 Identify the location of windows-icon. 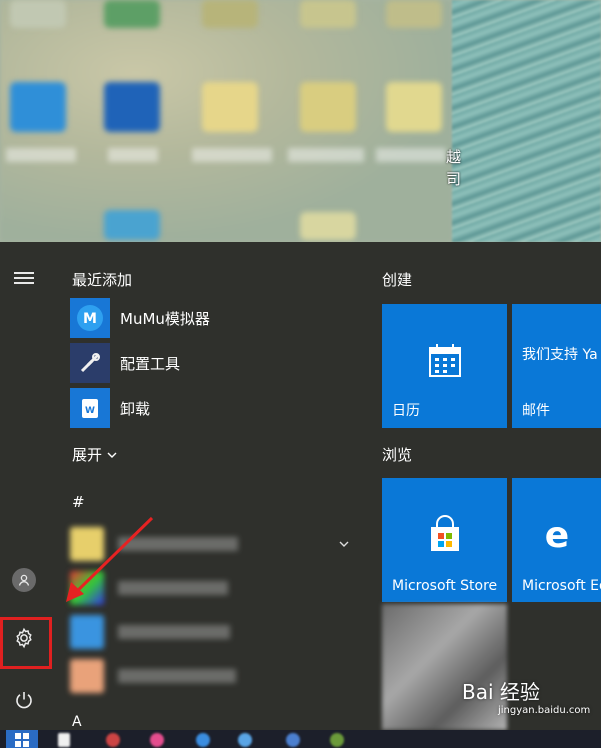
(22, 740).